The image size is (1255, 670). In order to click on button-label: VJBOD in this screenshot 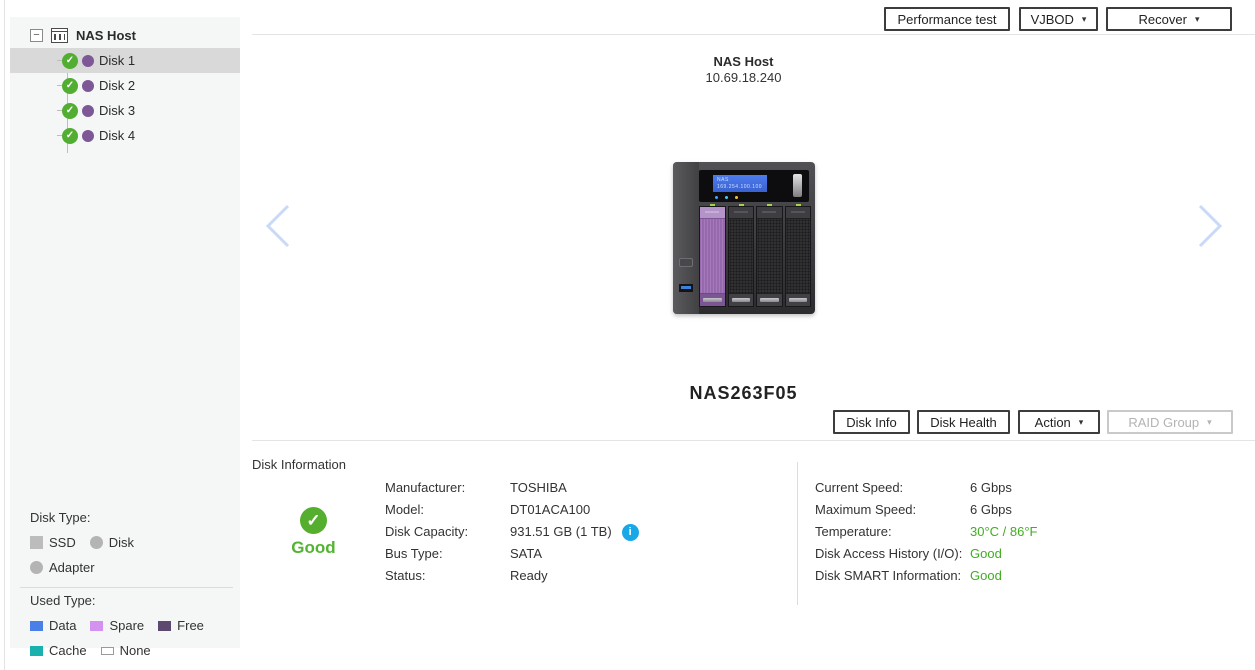, I will do `click(1052, 19)`.